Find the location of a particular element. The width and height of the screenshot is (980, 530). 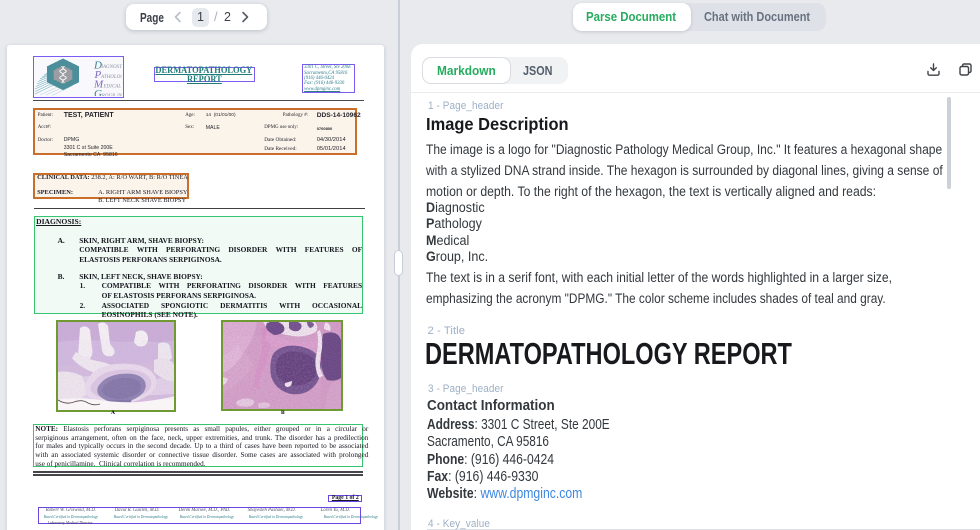

svg-text: G is located at coordinates (98, 92).